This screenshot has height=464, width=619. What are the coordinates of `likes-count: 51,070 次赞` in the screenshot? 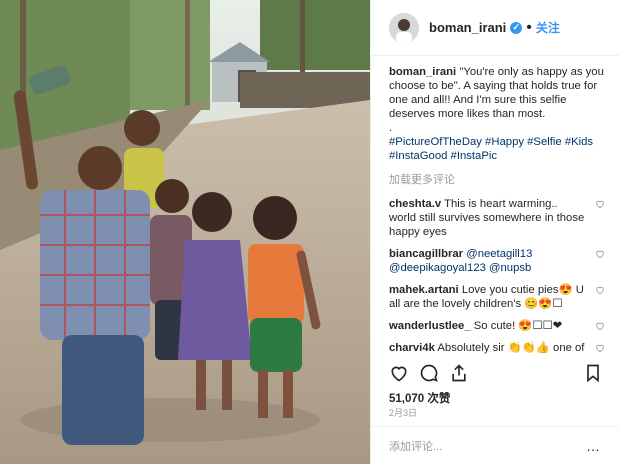 It's located at (419, 398).